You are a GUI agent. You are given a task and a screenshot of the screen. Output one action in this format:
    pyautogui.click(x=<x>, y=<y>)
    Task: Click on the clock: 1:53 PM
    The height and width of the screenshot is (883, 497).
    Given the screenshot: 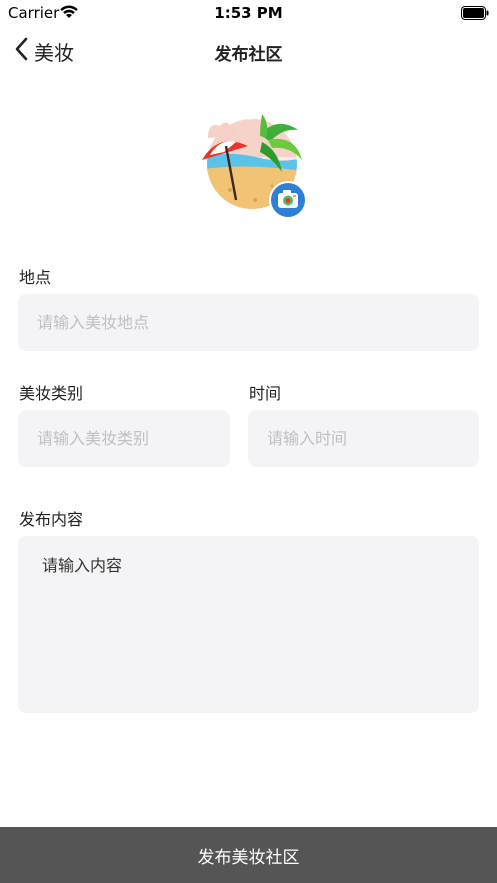 What is the action you would take?
    pyautogui.click(x=248, y=13)
    